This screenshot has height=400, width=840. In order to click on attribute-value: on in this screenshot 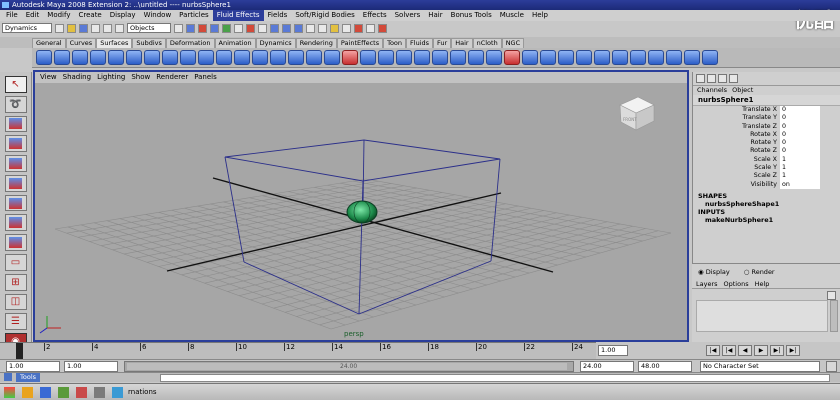, I will do `click(800, 184)`.